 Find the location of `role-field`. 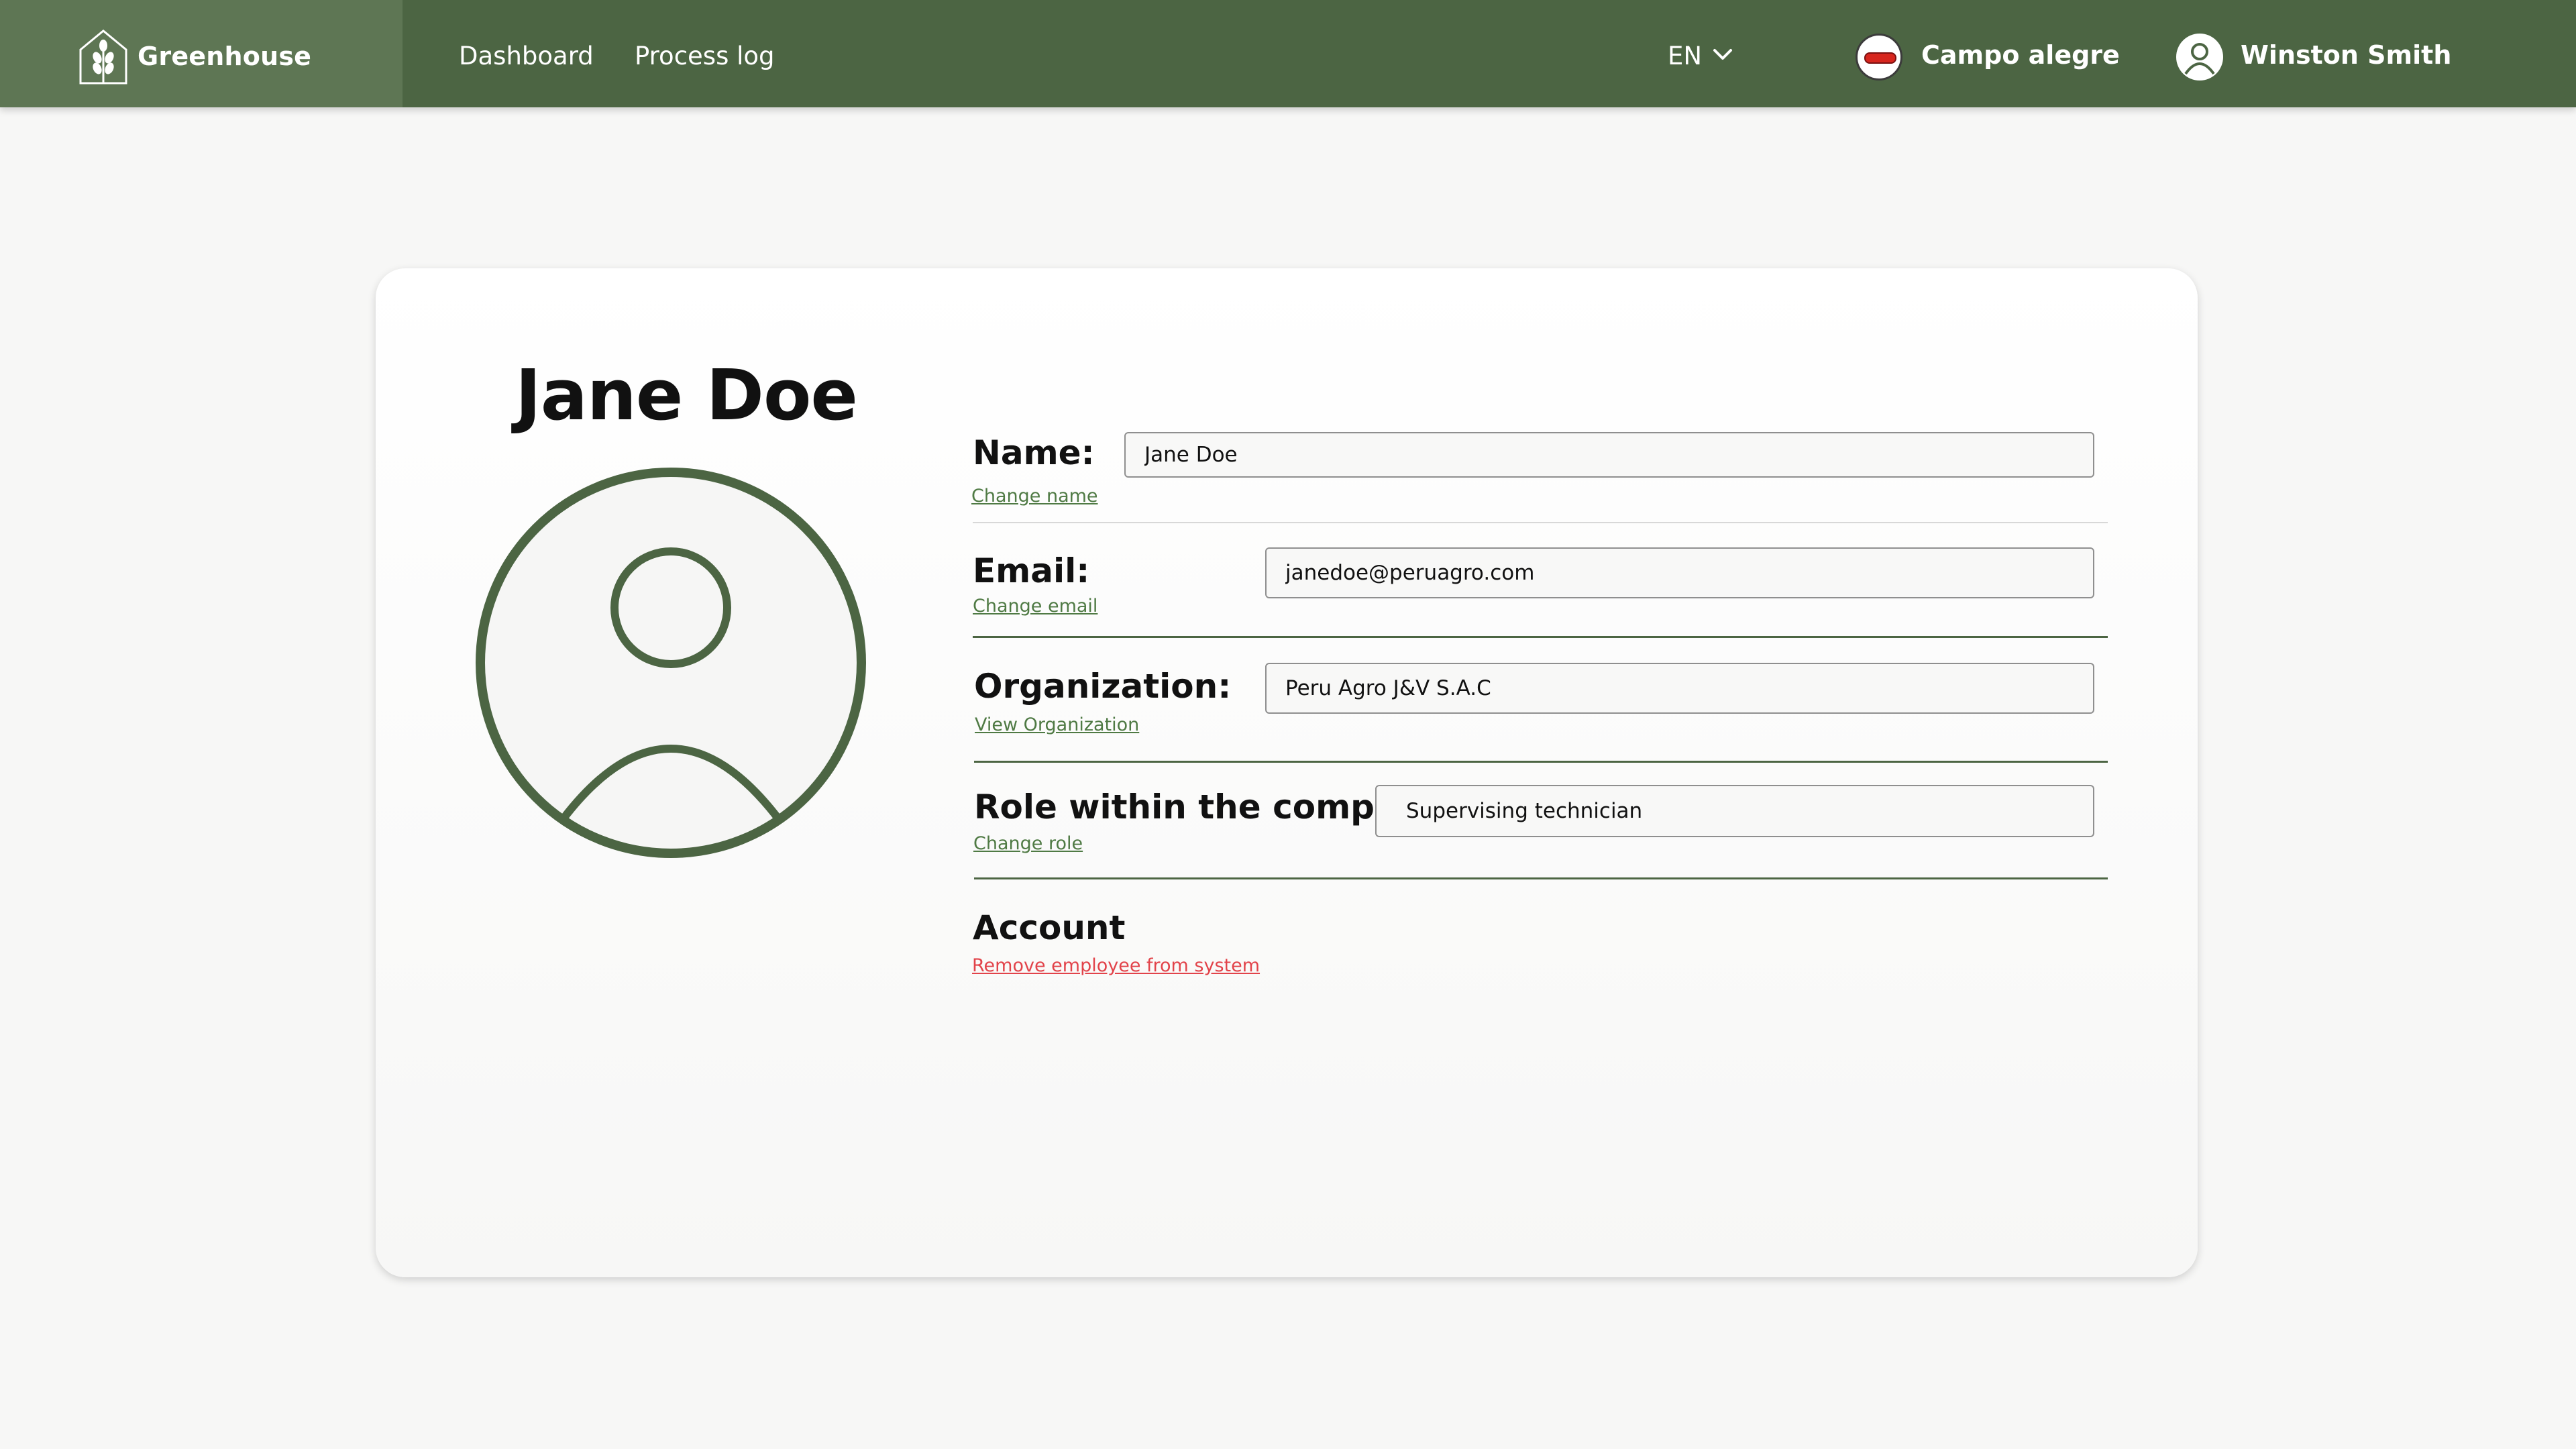

role-field is located at coordinates (1734, 811).